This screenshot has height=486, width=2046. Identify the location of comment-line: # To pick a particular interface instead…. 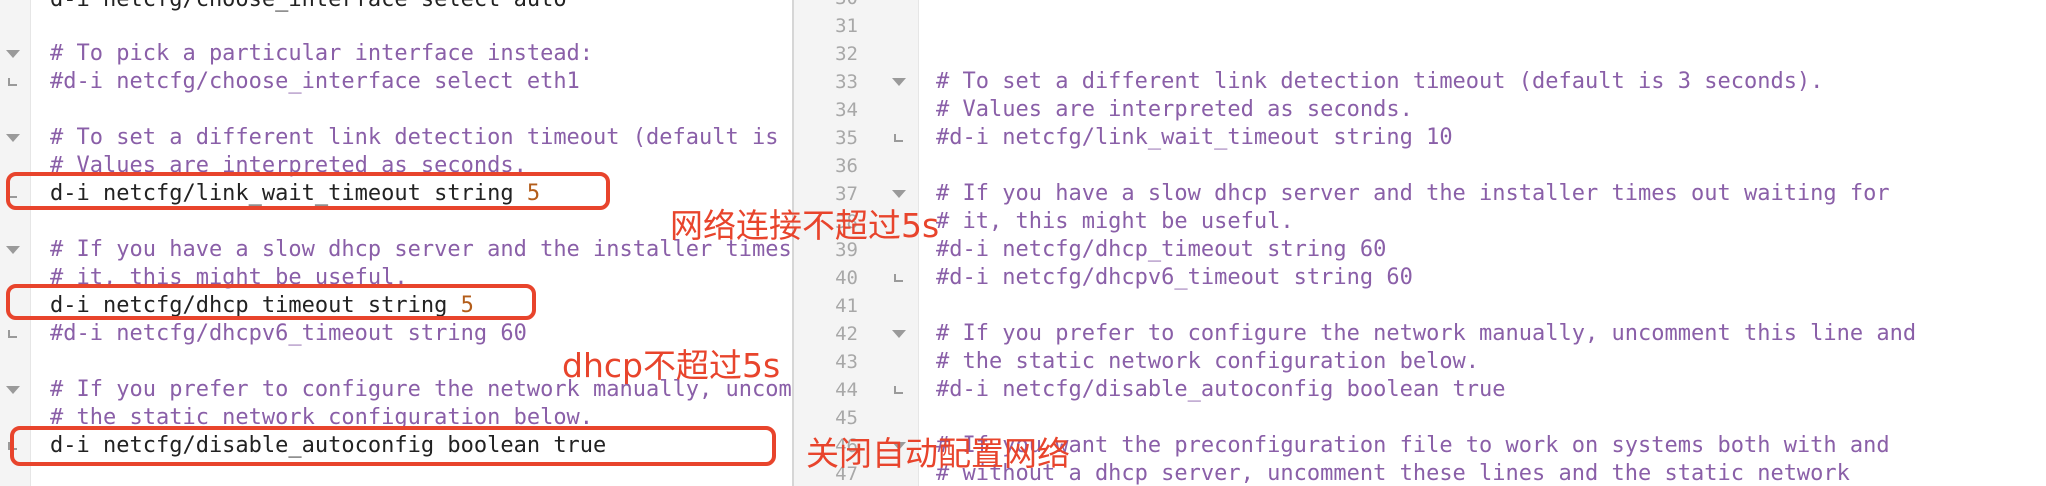
(321, 54).